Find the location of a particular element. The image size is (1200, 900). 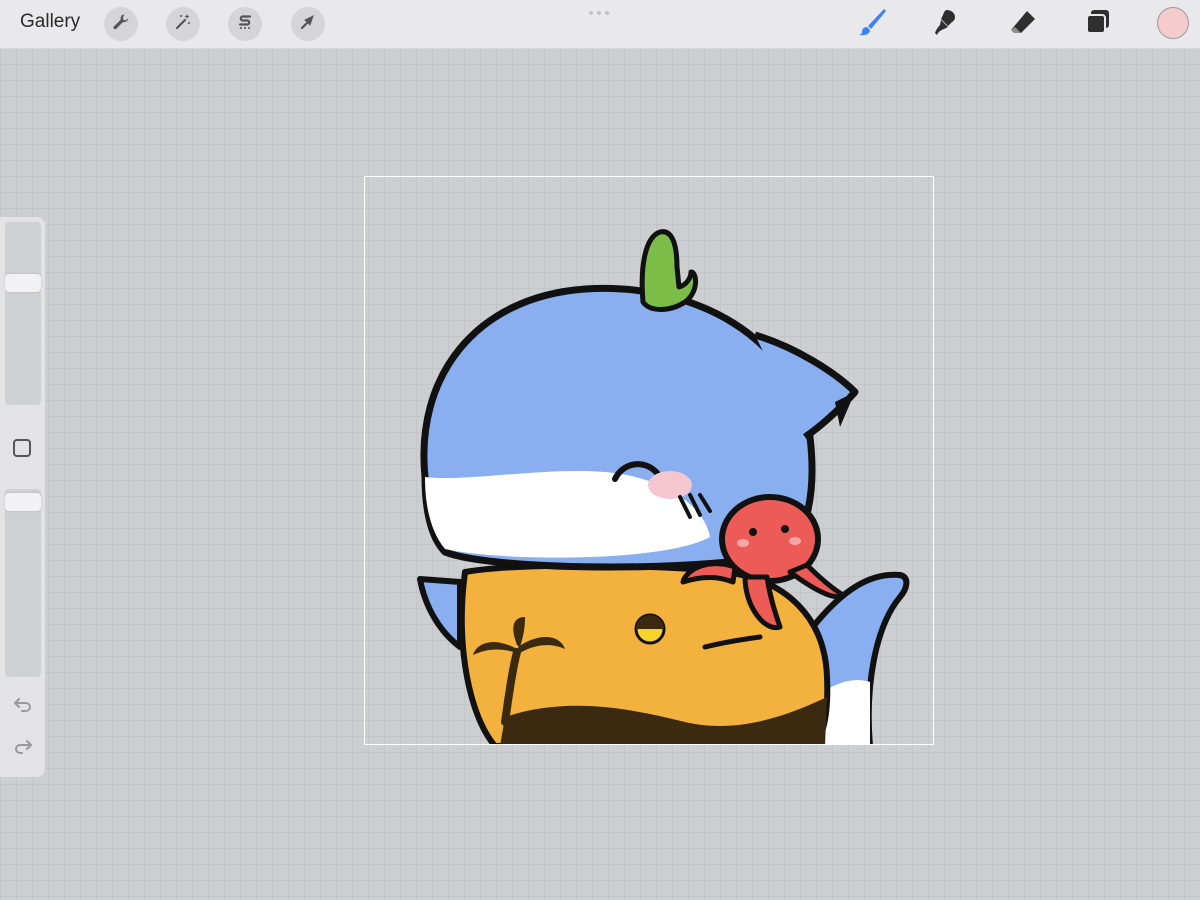

window-grip is located at coordinates (599, 13).